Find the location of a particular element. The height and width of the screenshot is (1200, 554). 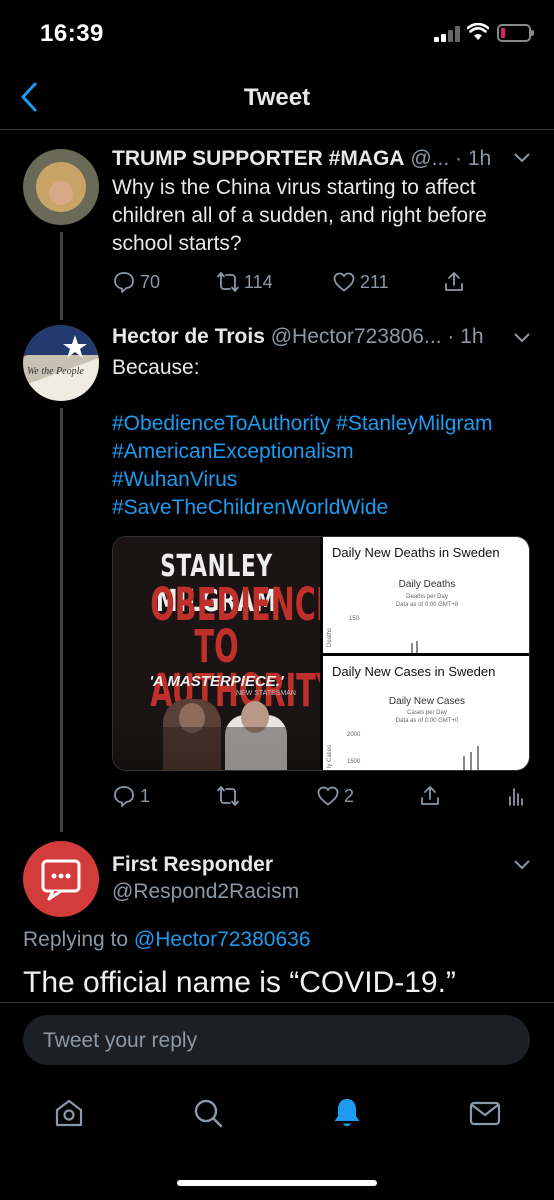

y-tick-label: 2000 is located at coordinates (354, 735).